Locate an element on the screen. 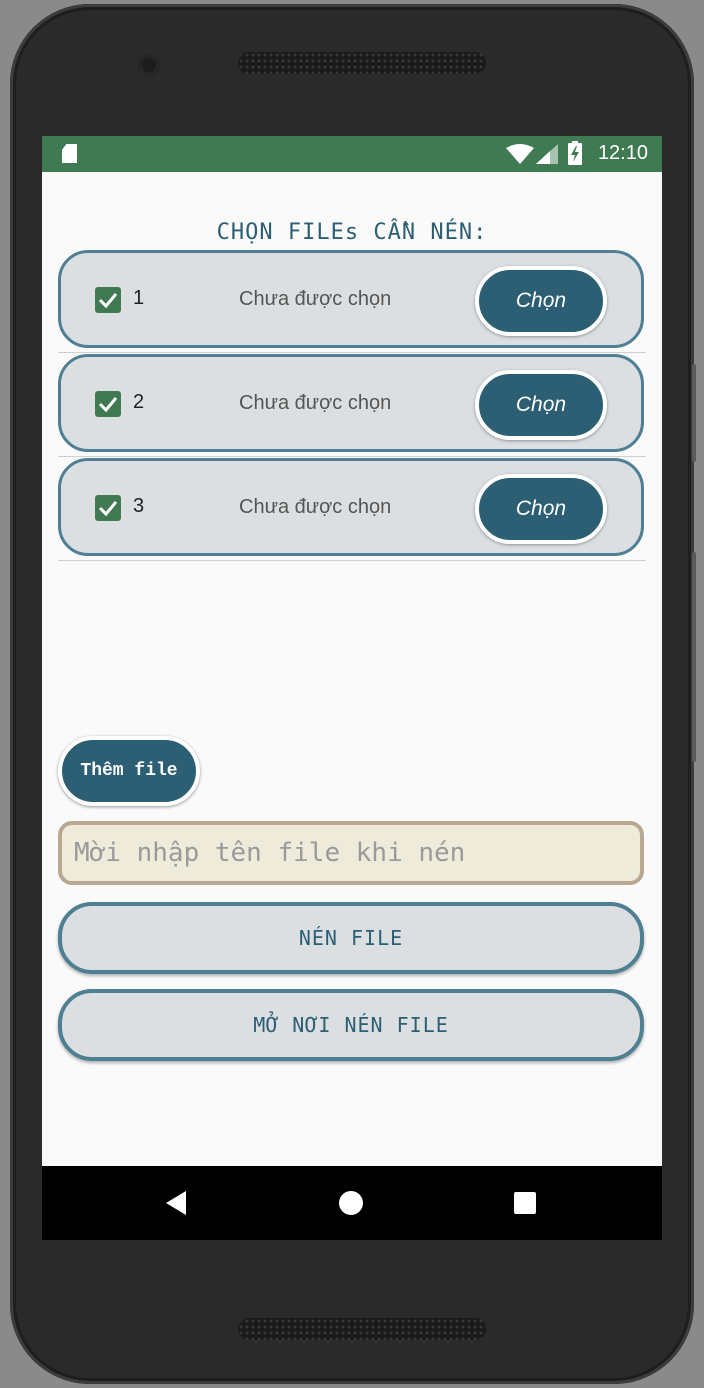 This screenshot has height=1388, width=704. file-name-input is located at coordinates (351, 853).